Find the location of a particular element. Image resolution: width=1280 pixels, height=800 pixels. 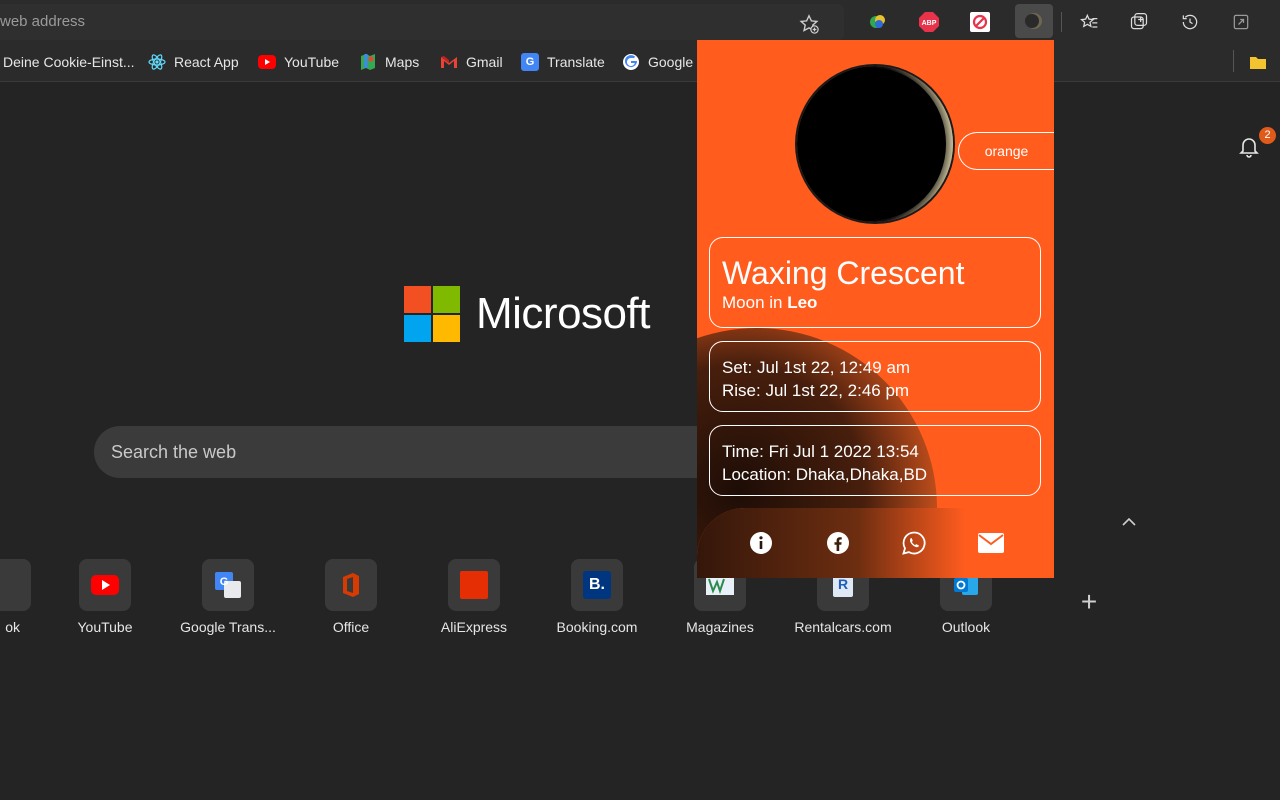

info-icon is located at coordinates (761, 543).